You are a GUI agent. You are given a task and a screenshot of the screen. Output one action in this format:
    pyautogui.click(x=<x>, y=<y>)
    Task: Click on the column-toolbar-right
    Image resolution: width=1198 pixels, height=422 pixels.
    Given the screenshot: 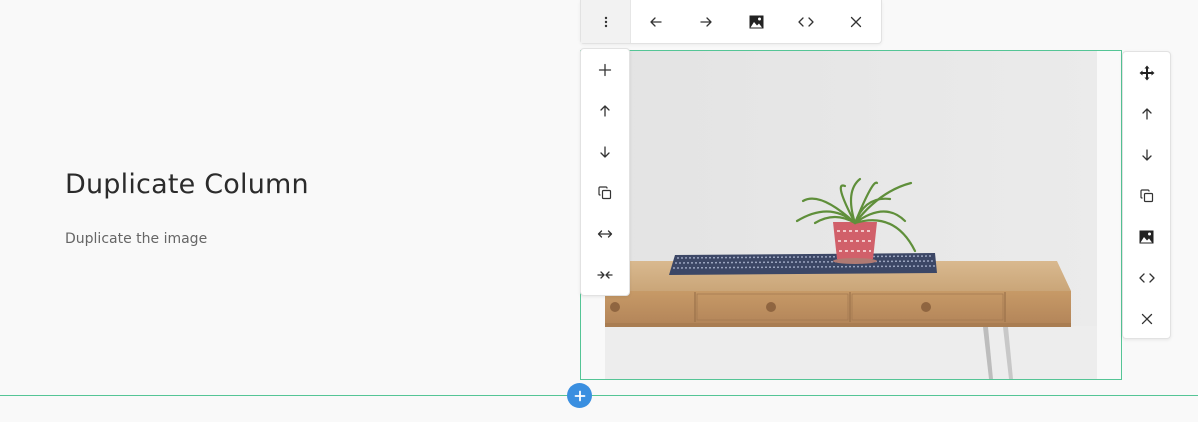 What is the action you would take?
    pyautogui.click(x=1146, y=195)
    